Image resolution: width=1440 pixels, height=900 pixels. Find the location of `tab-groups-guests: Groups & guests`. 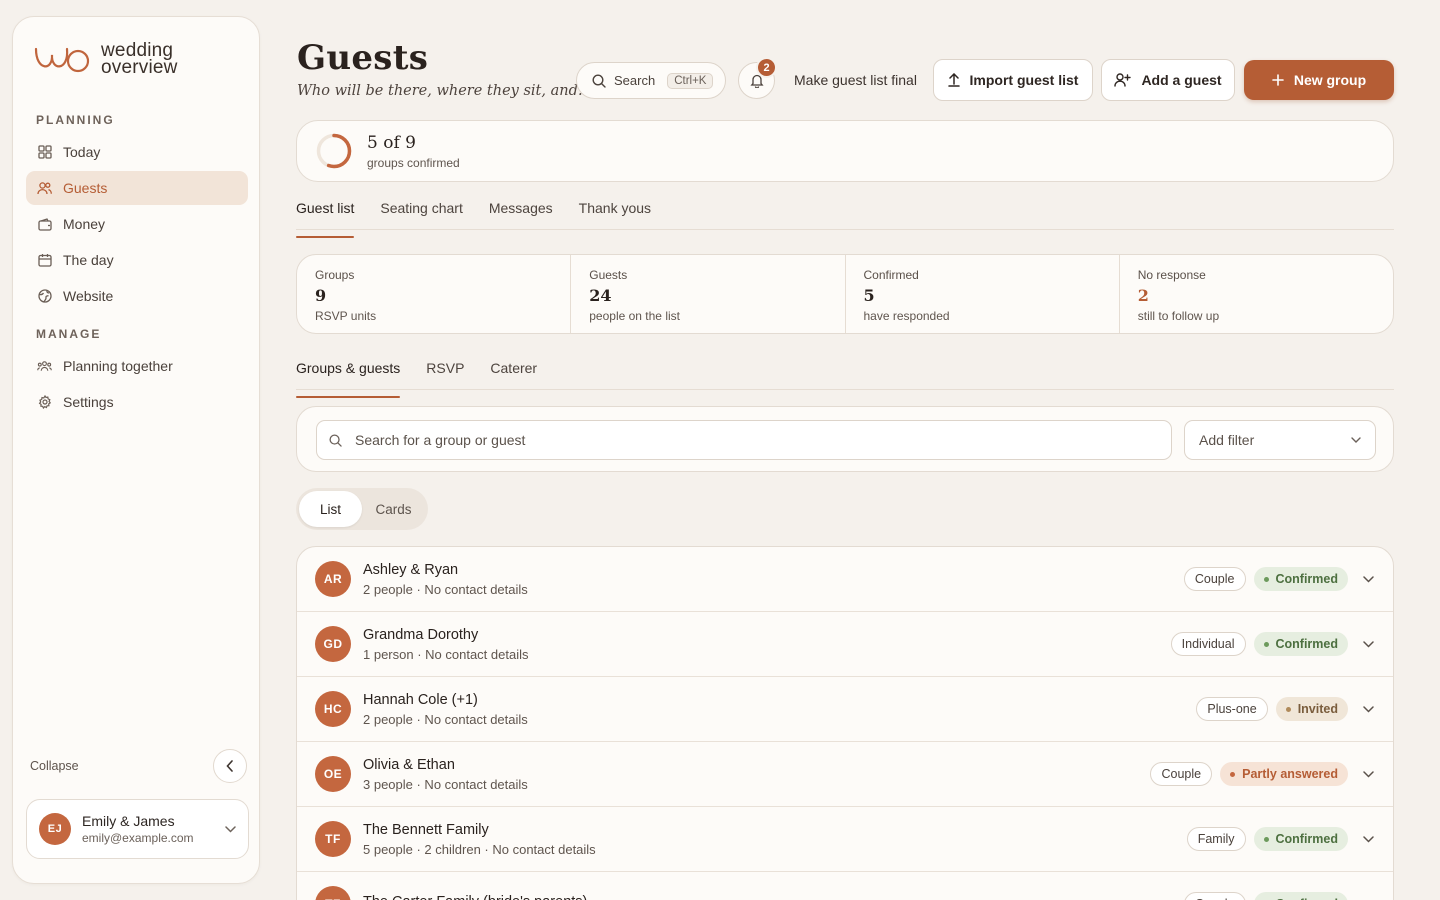

tab-groups-guests: Groups & guests is located at coordinates (348, 379).